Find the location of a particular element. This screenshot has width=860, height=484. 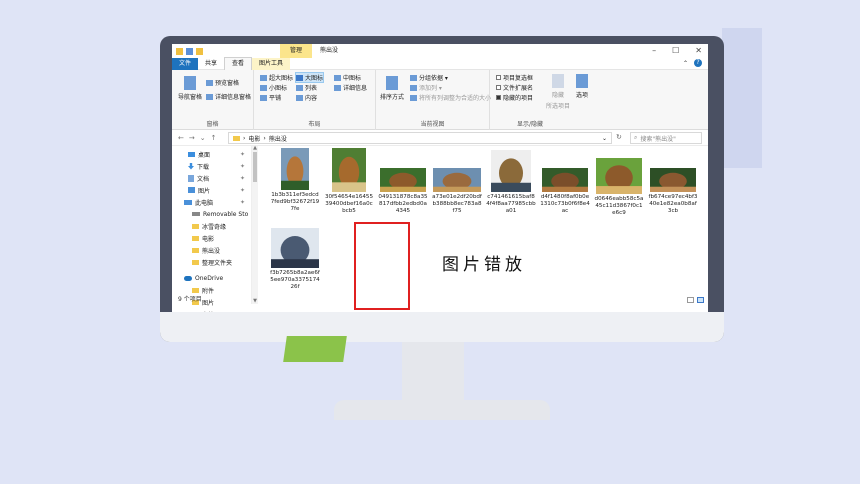

tab-view: 查看 is located at coordinates (238, 63).